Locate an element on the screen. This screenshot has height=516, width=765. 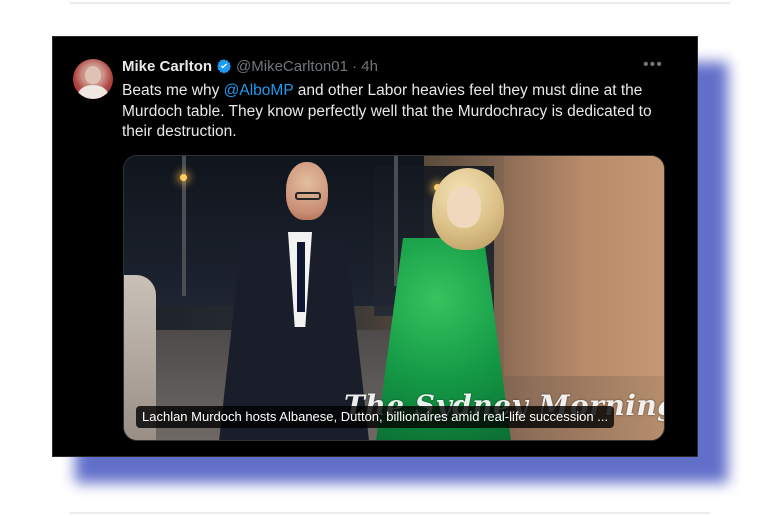
author-avatar is located at coordinates (93, 79).